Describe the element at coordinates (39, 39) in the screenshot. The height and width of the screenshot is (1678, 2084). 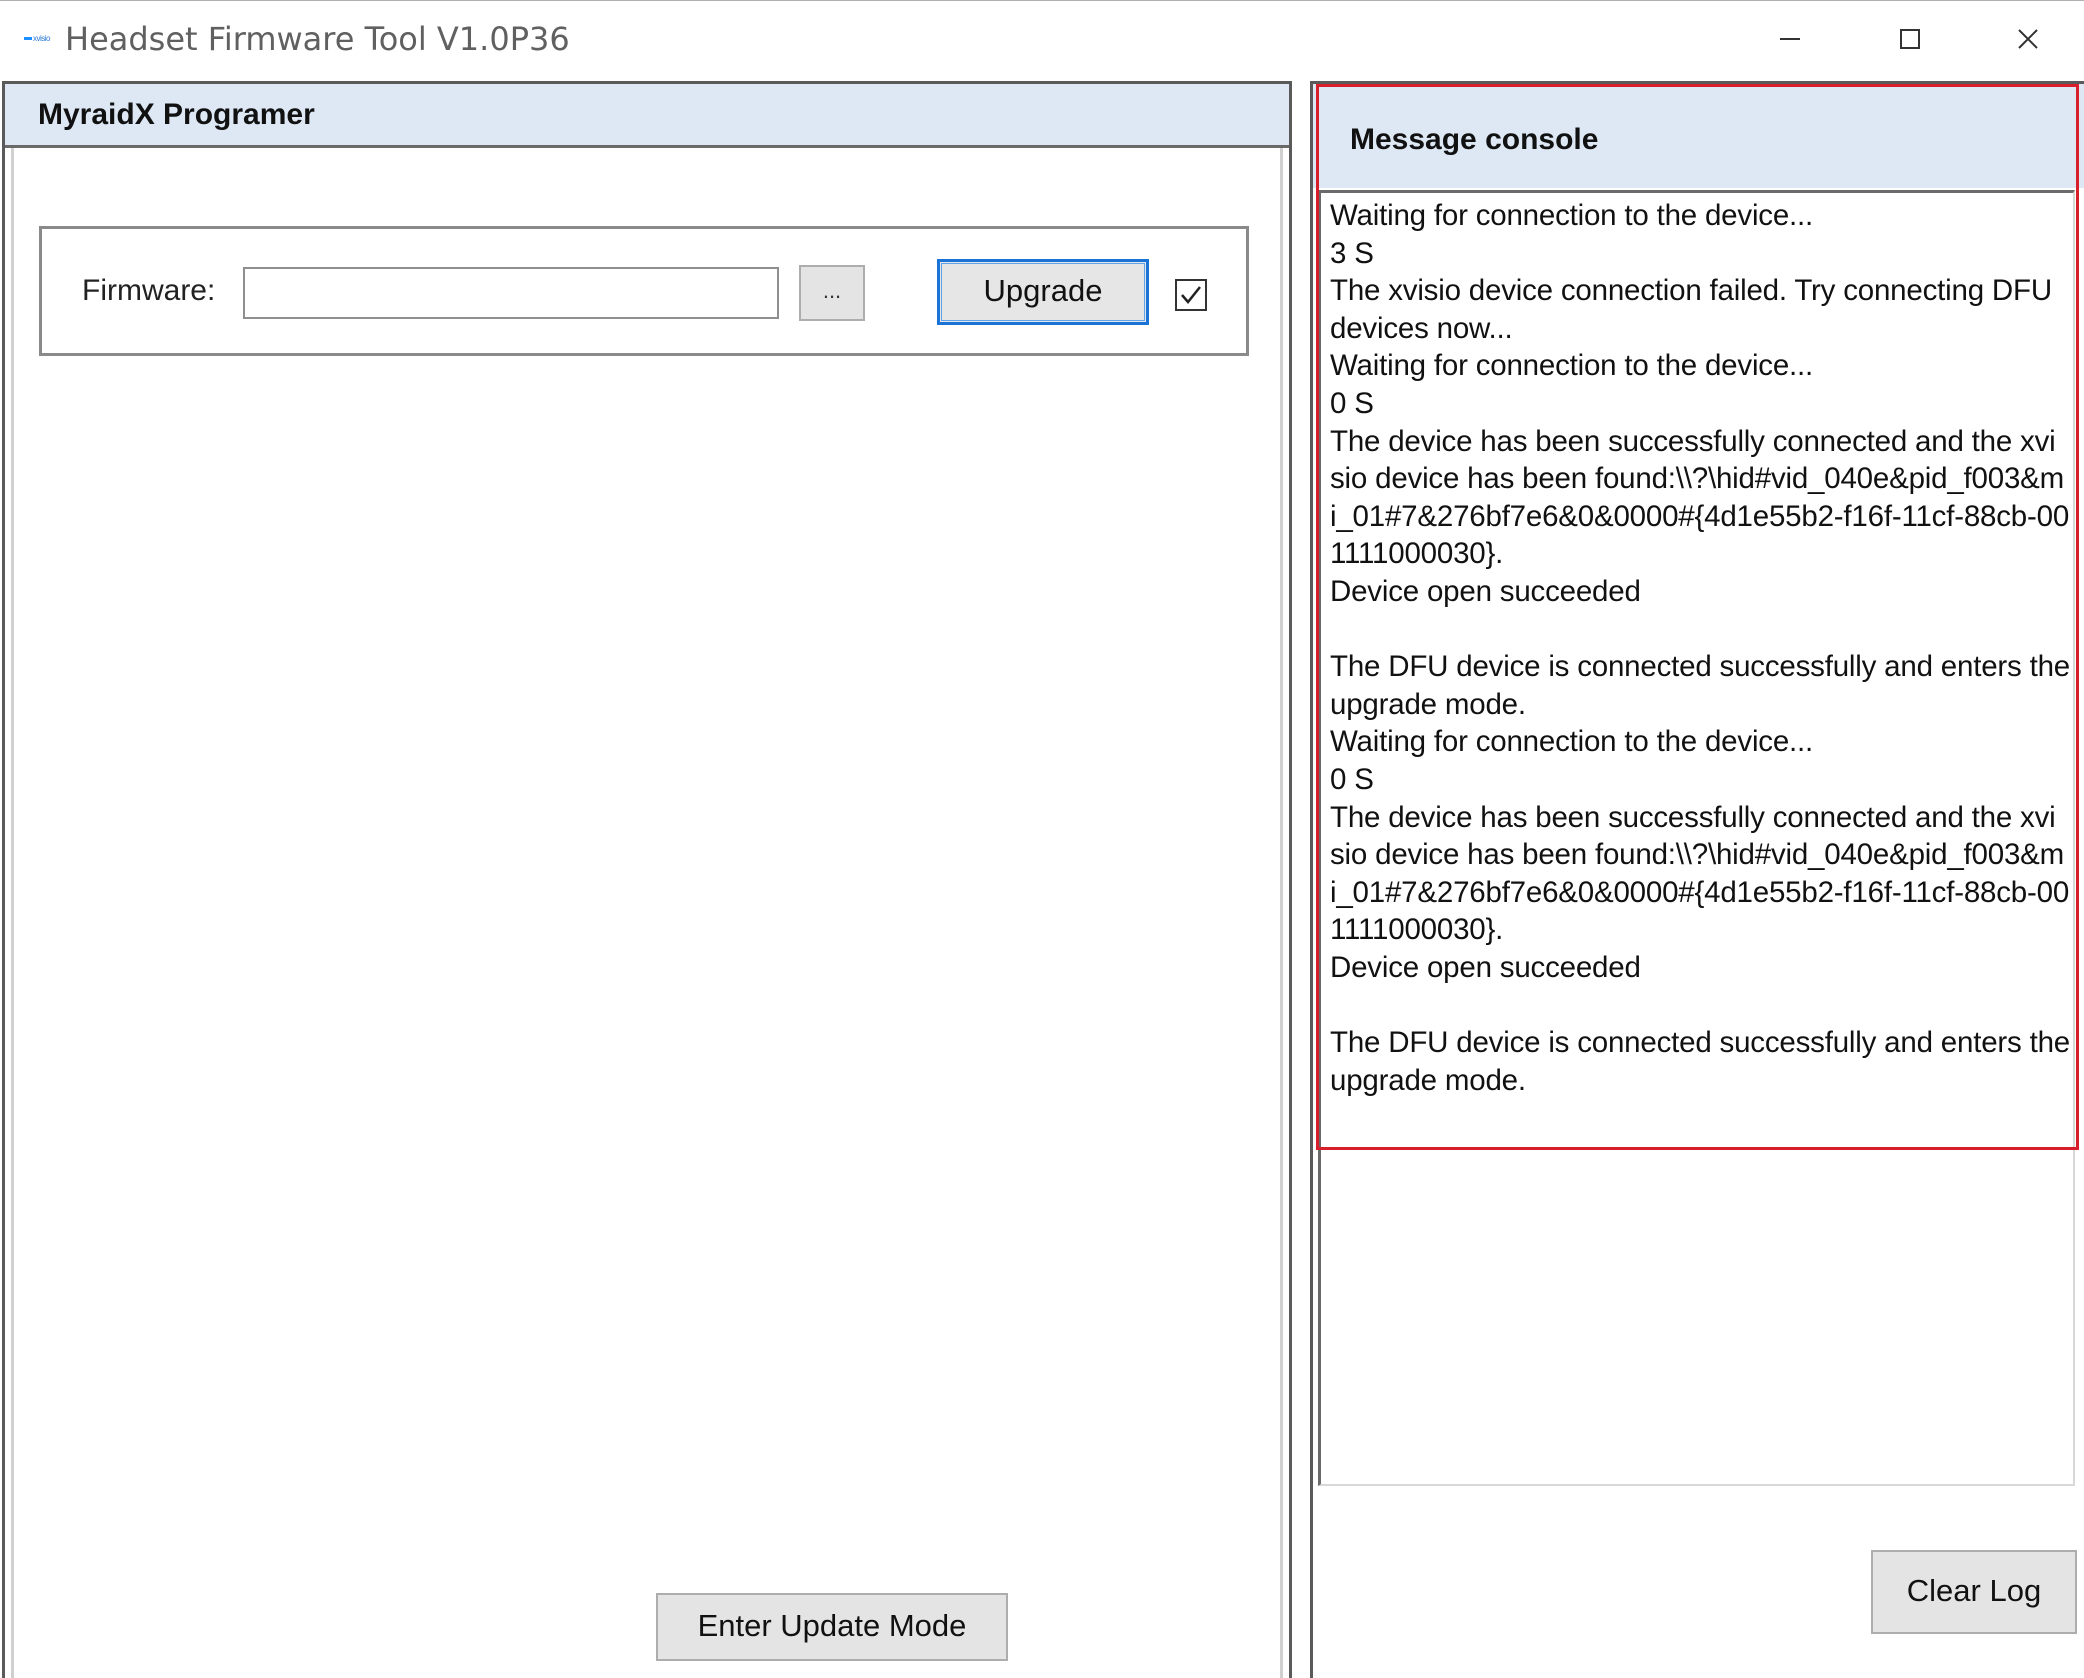
I see `xvisio-app-icon: xvisio` at that location.